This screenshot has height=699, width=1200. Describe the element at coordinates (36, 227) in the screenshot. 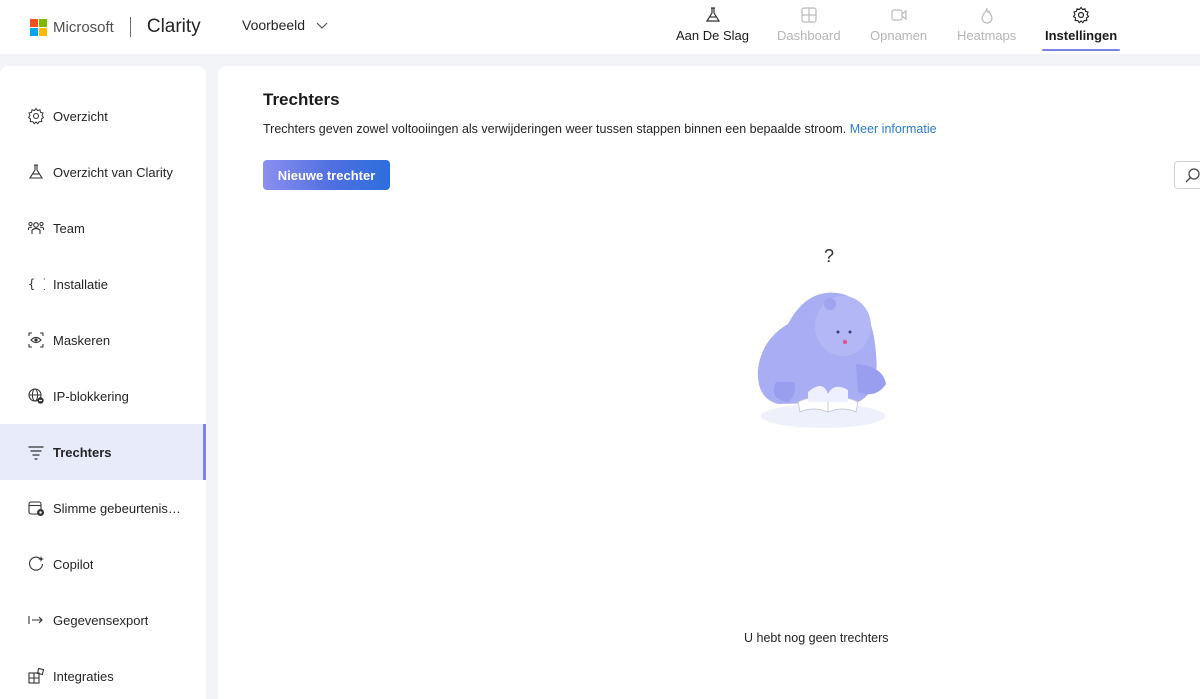

I see `people-icon` at that location.